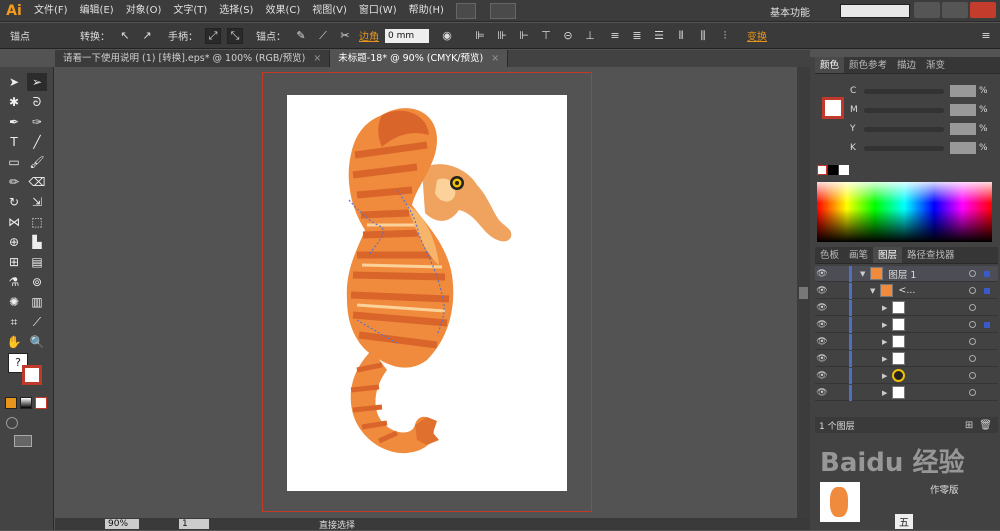 The height and width of the screenshot is (531, 1000). Describe the element at coordinates (502, 10) in the screenshot. I see `arrange-documents-icon` at that location.